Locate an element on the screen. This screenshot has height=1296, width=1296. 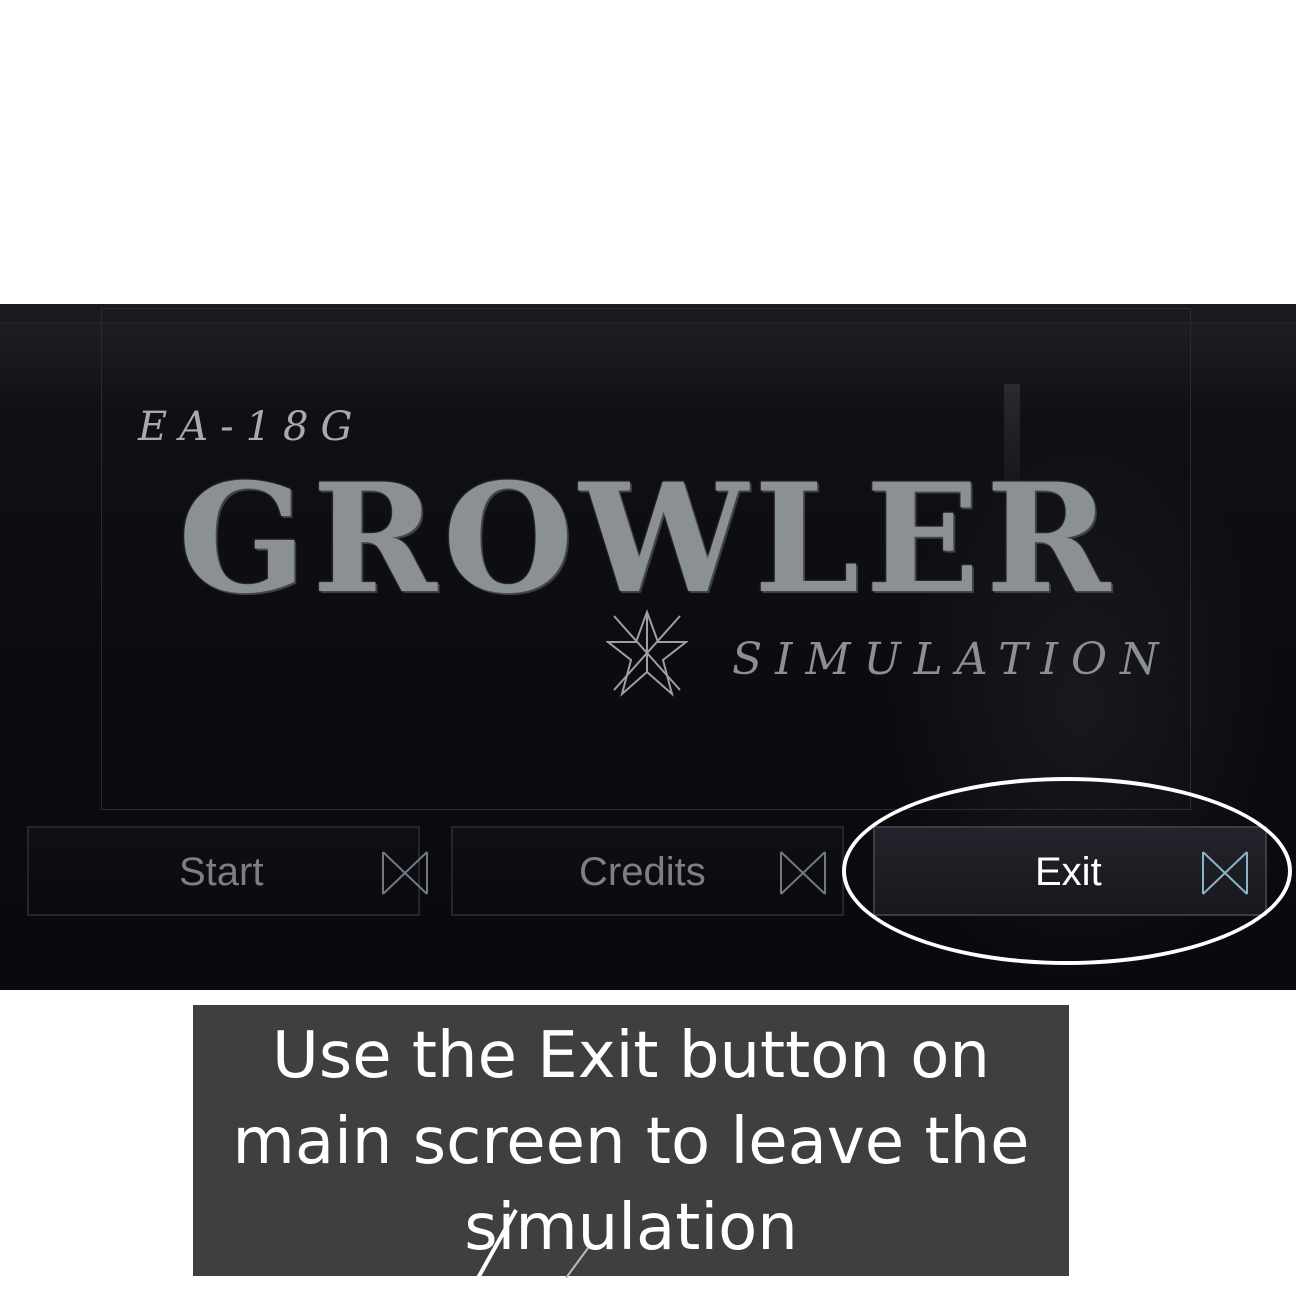
start-button: Start is located at coordinates (227, 871).